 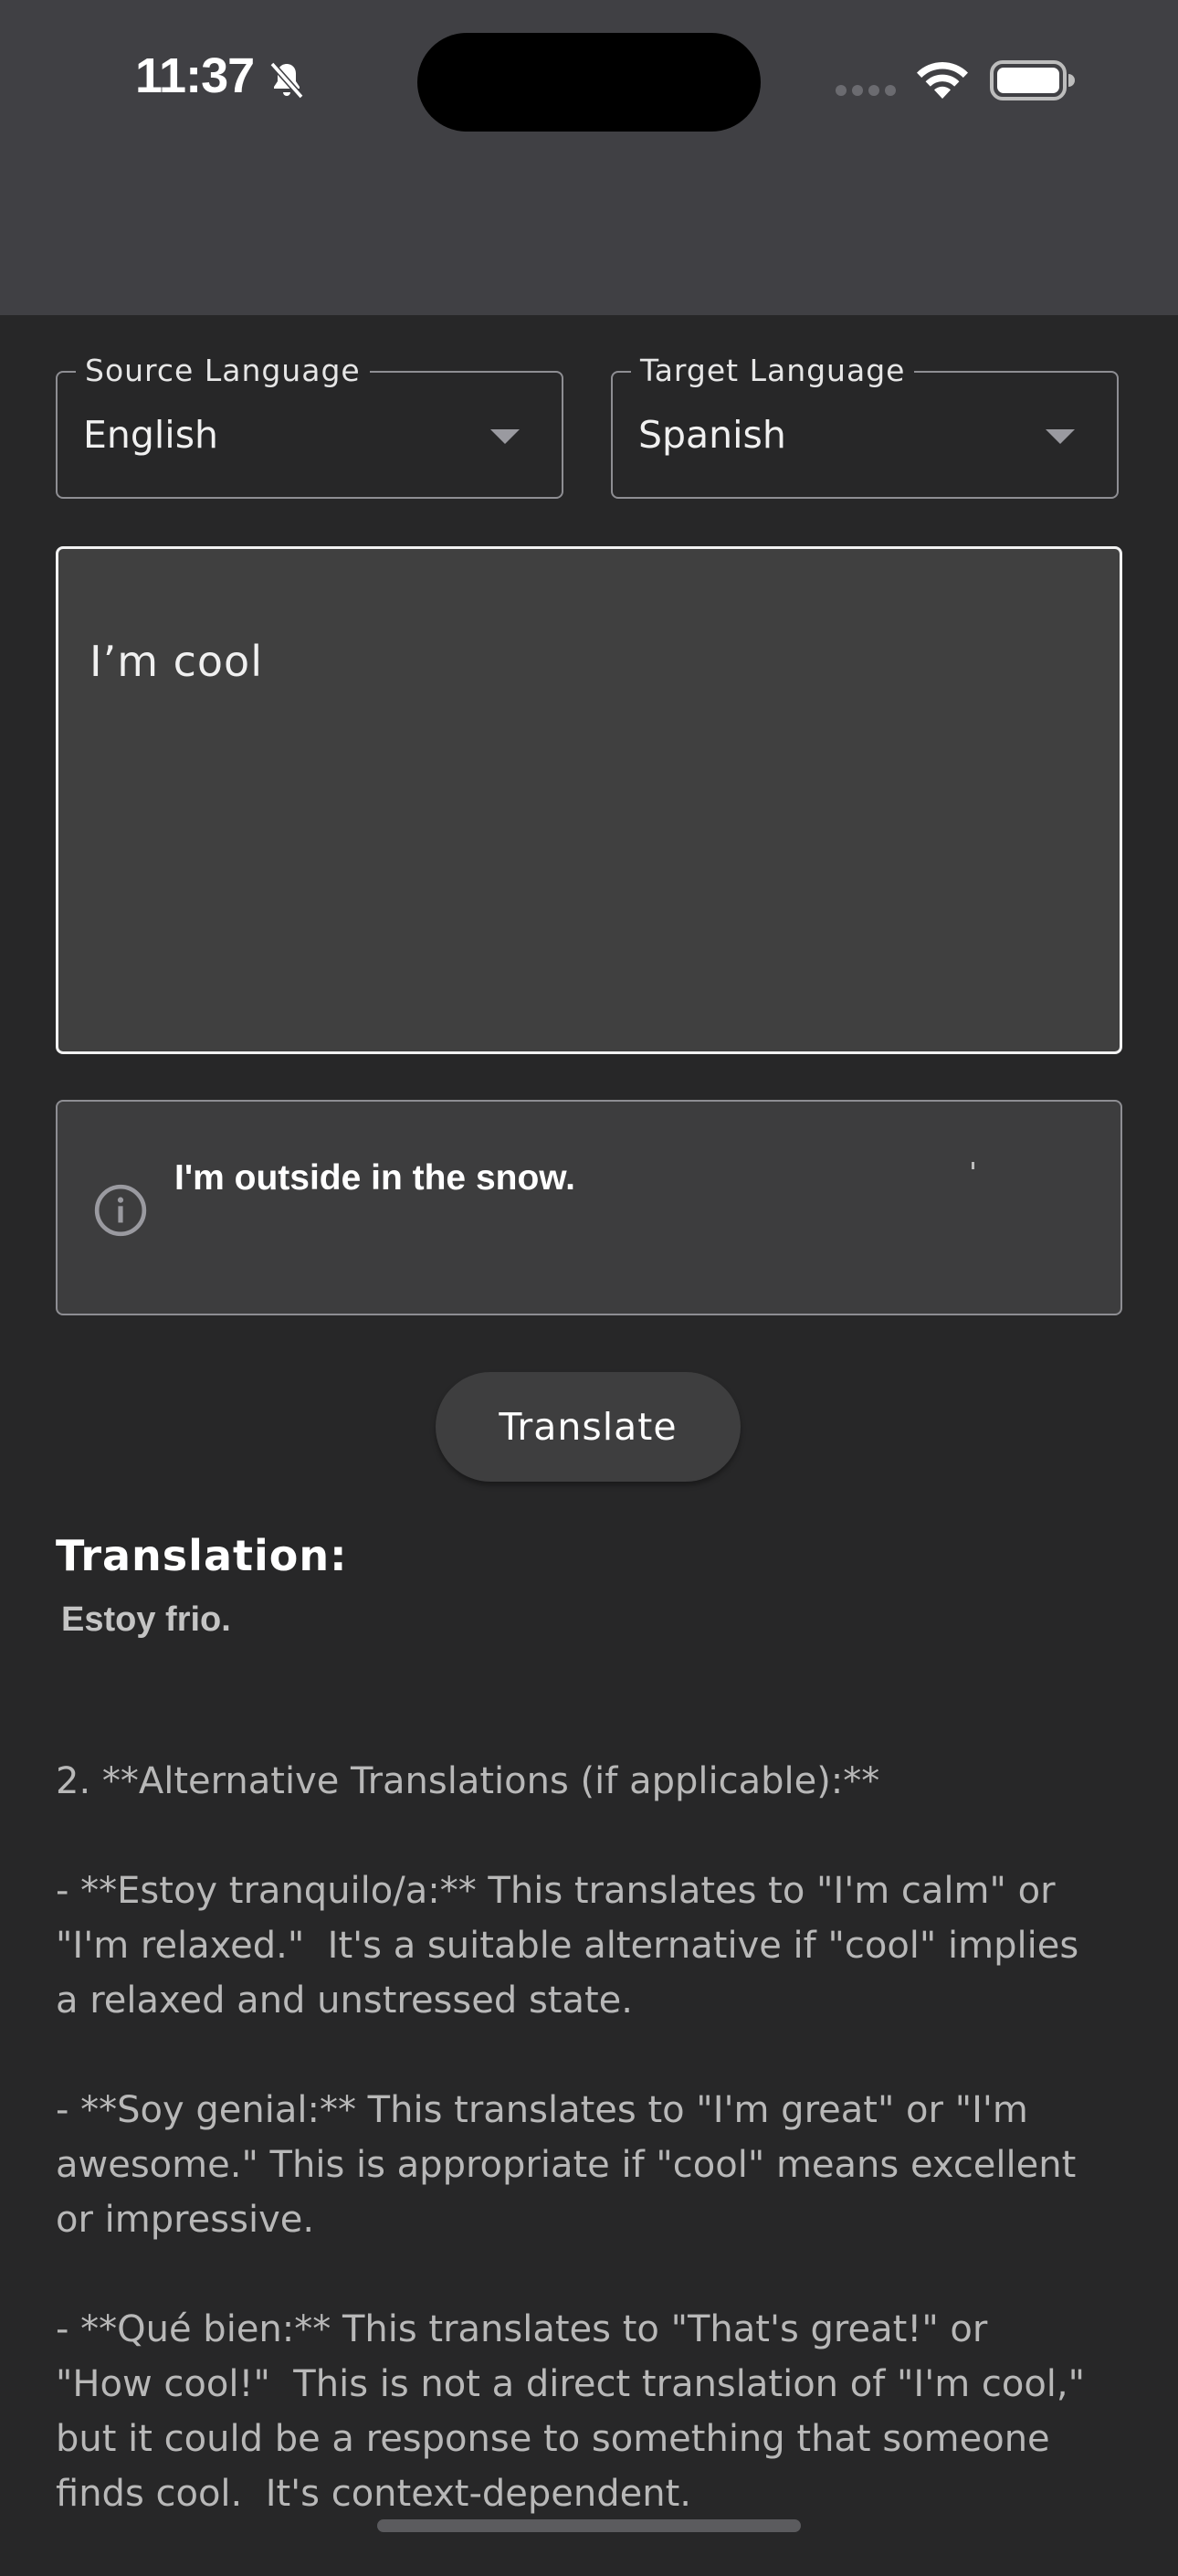 What do you see at coordinates (375, 1178) in the screenshot?
I see `context-text: I'm outside in the snow.` at bounding box center [375, 1178].